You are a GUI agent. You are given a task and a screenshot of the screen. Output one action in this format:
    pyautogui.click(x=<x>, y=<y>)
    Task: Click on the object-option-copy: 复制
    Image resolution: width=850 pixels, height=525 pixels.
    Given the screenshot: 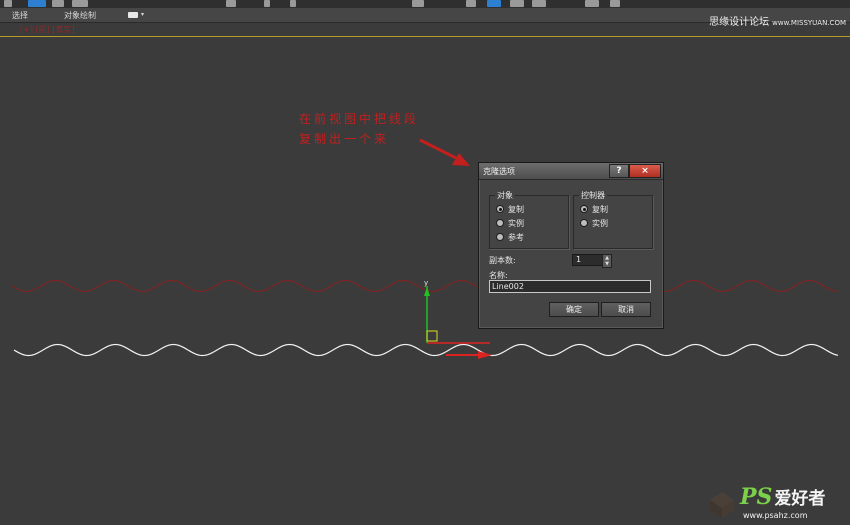 What is the action you would take?
    pyautogui.click(x=510, y=209)
    